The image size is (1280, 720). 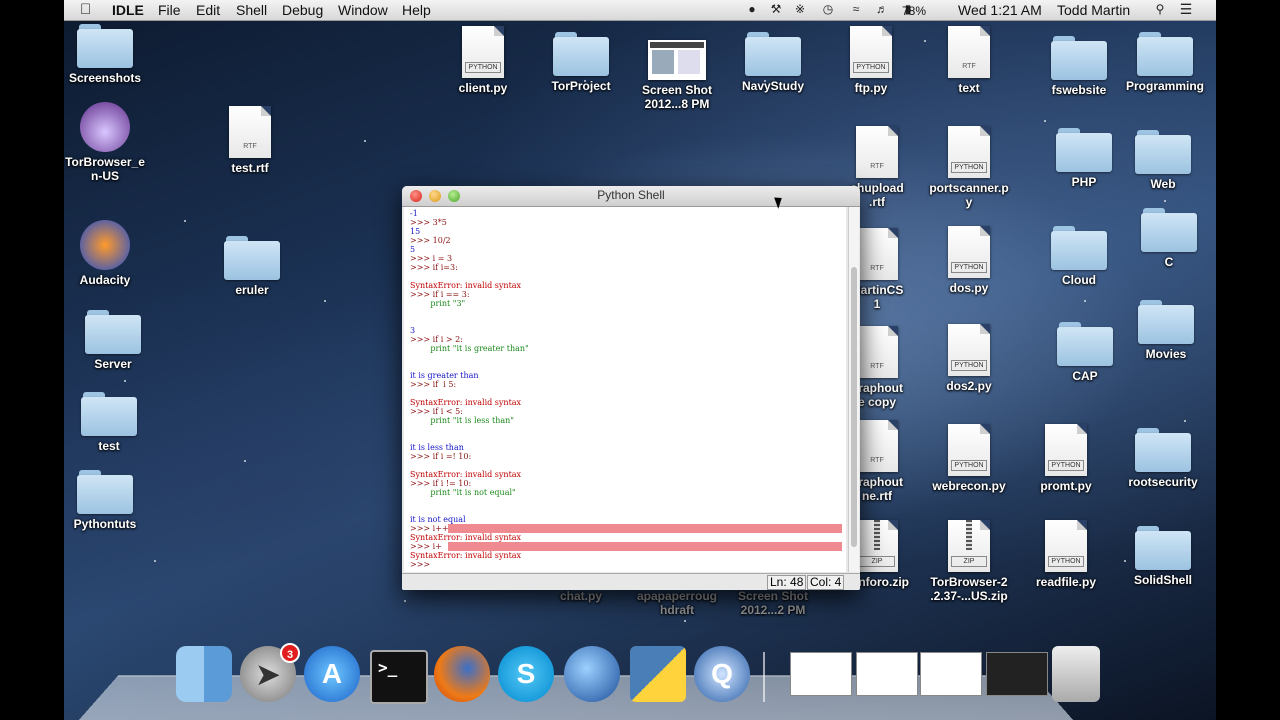 What do you see at coordinates (112, 500) in the screenshot?
I see `desktop-icon-pythontuts: Pythontuts` at bounding box center [112, 500].